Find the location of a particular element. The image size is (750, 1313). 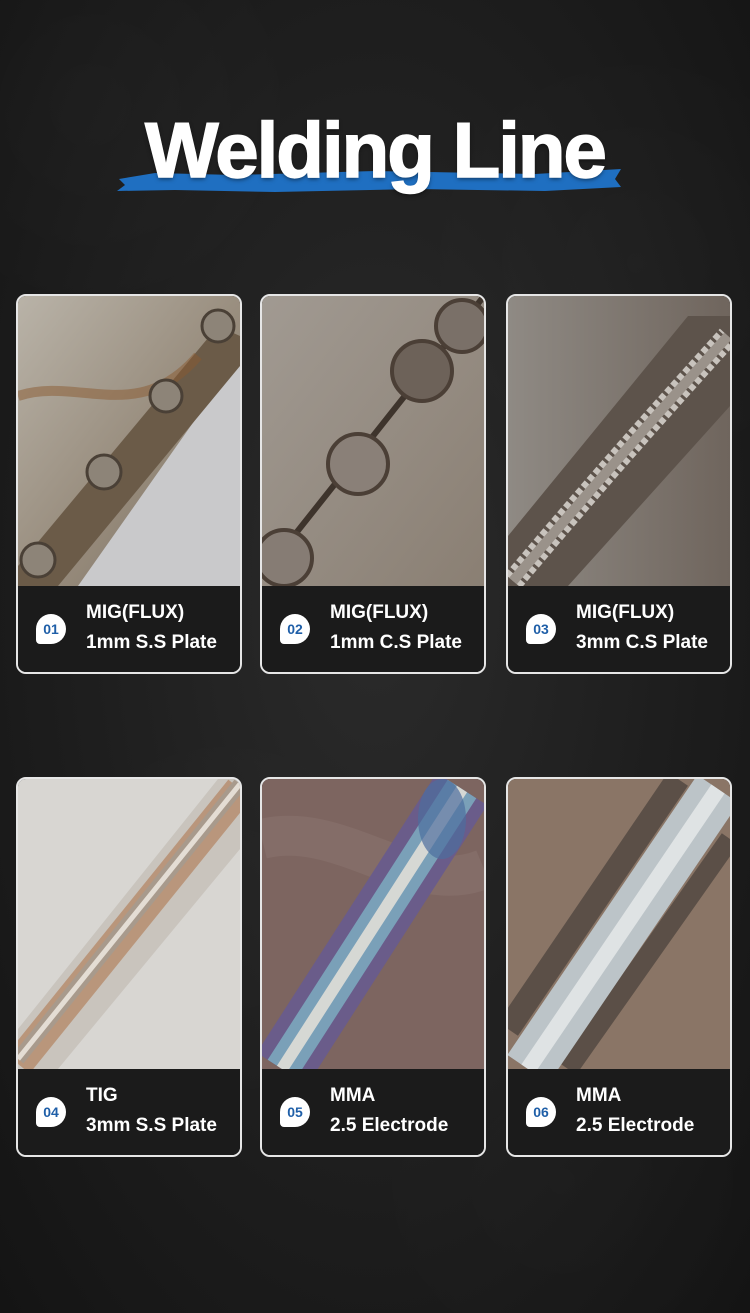

weld-card-1: 01 MIG(FLUX) 1mm S.S Plate is located at coordinates (129, 484).